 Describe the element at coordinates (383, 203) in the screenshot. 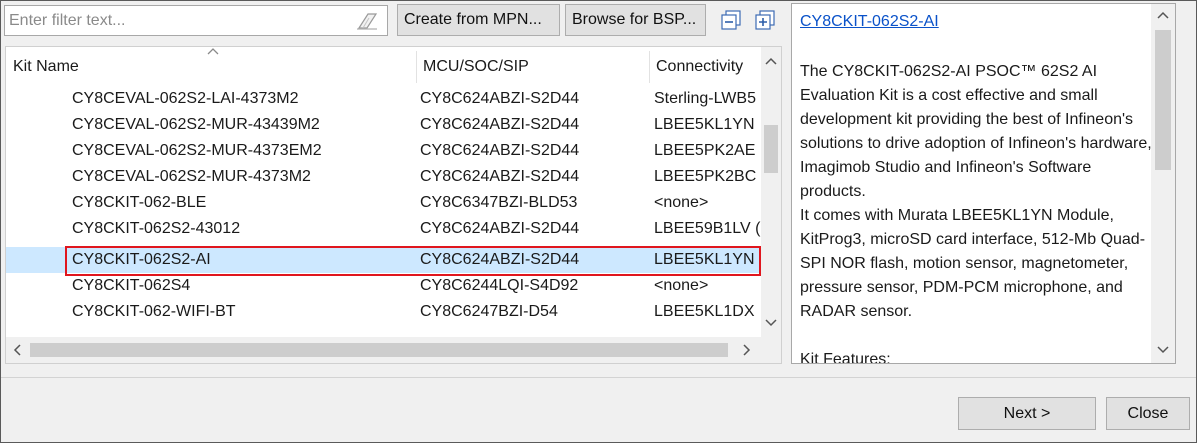

I see `table-row: CY8CKIT-062-BLE CY8C6347BZI-BLD53 <none>` at that location.